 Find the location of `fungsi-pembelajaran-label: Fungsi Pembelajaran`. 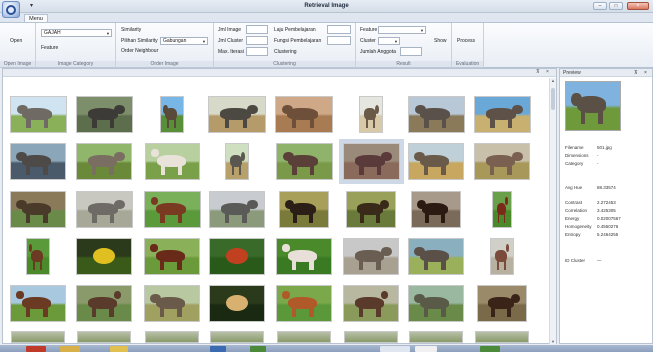

fungsi-pembelajaran-label: Fungsi Pembelajaran is located at coordinates (298, 41).